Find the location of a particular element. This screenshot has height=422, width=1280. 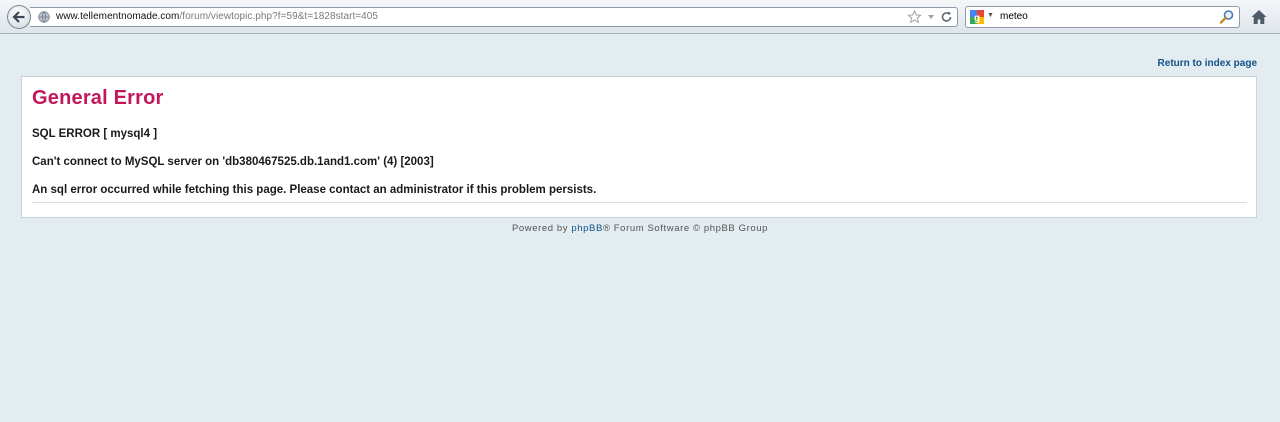

divider is located at coordinates (639, 202).